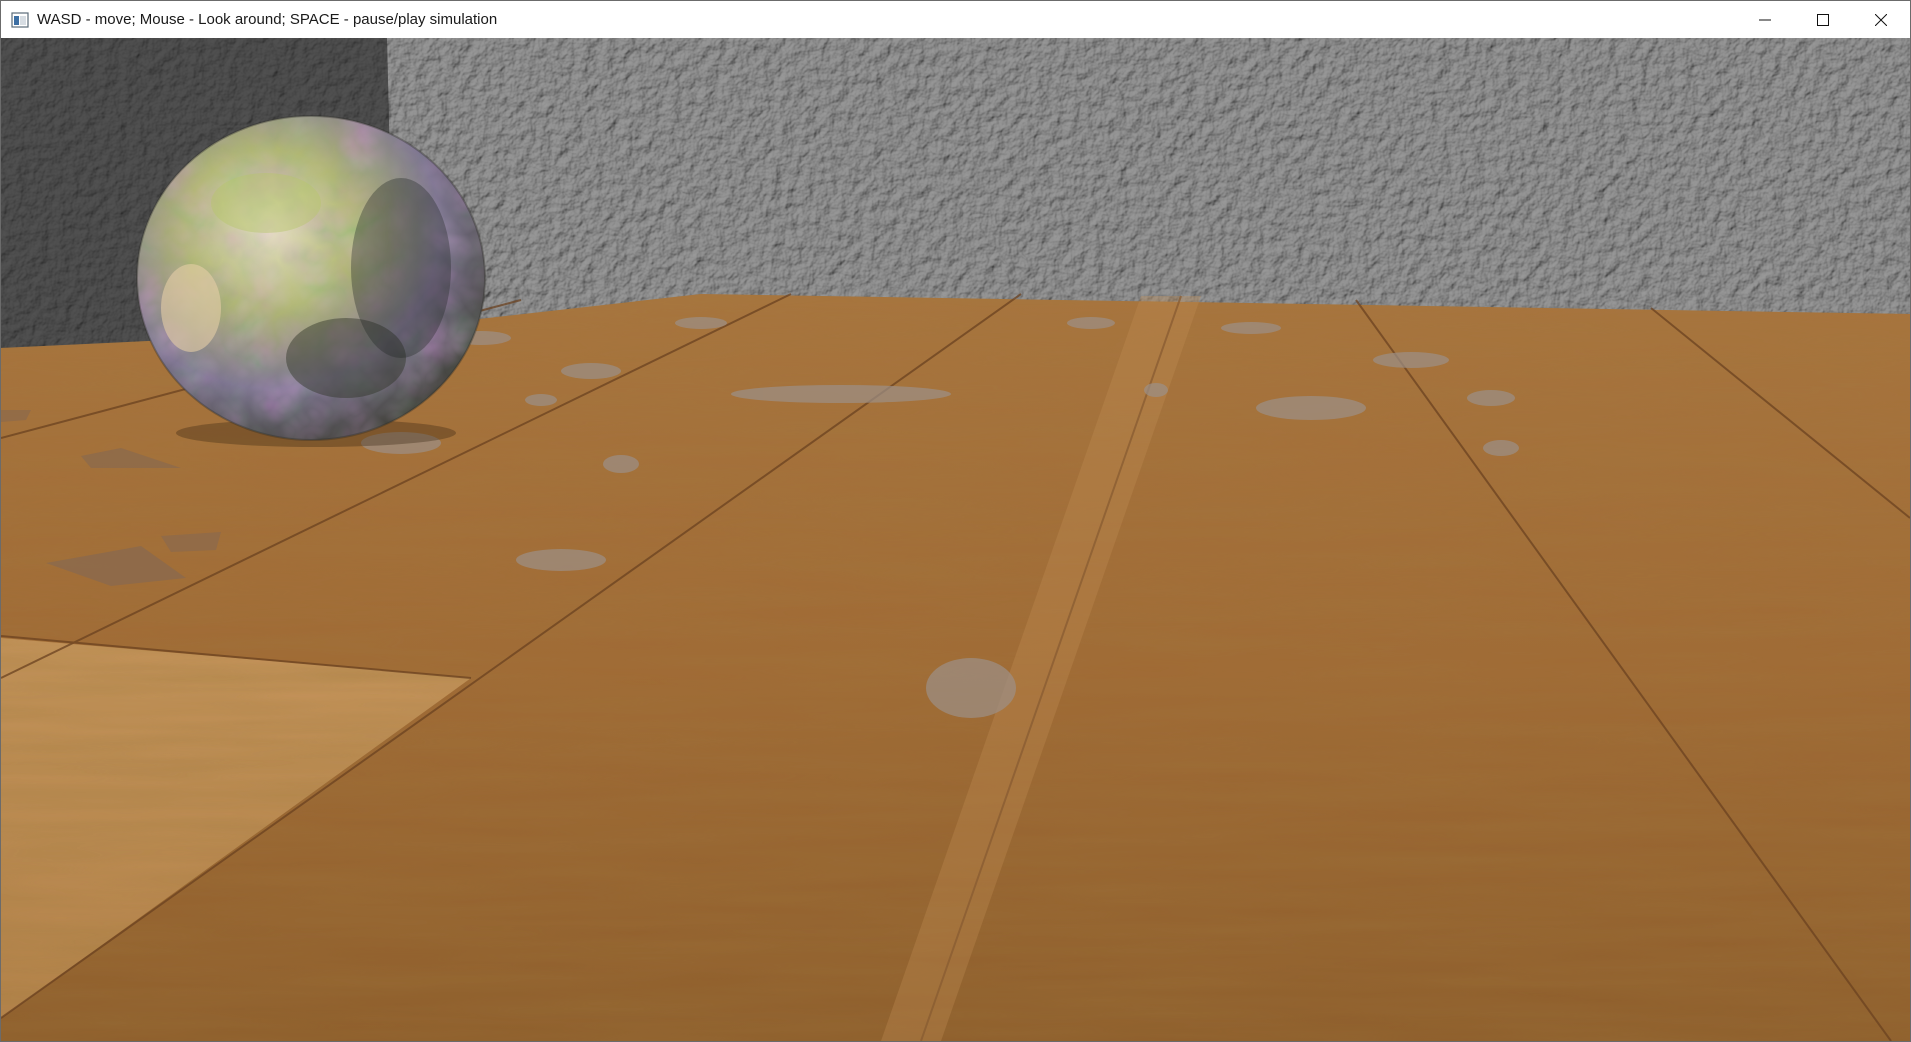 This screenshot has width=1911, height=1042. I want to click on maximize-icon, so click(1823, 19).